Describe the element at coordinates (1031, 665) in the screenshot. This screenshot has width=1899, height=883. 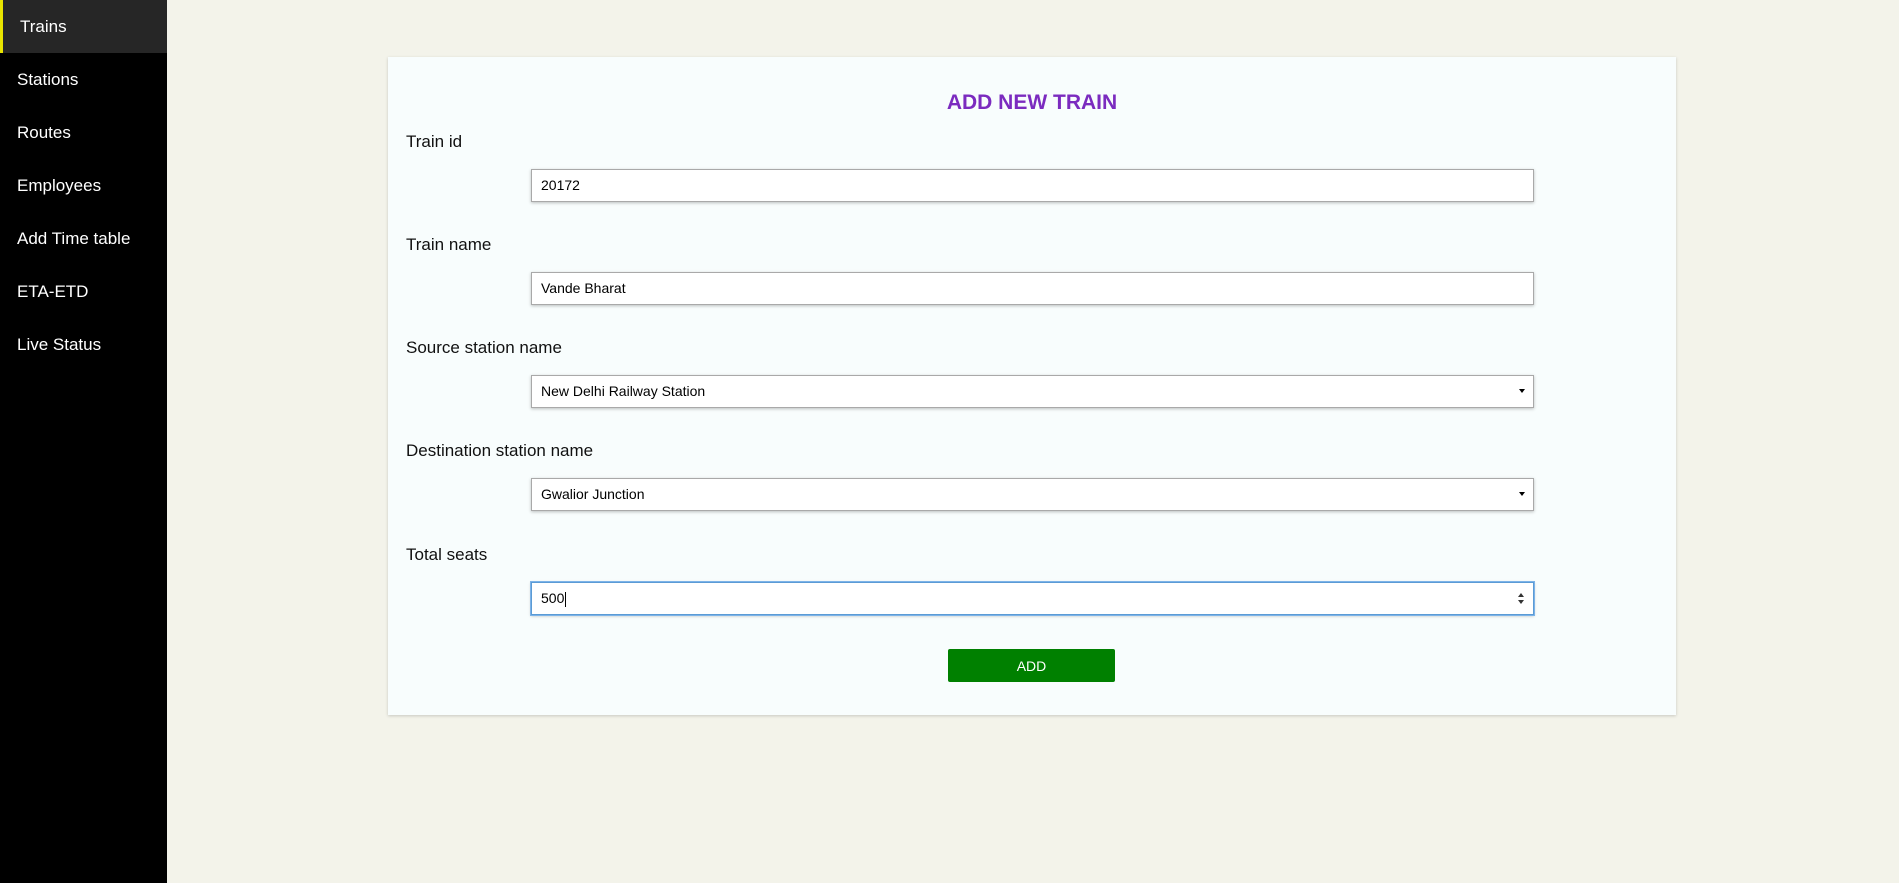
I see `add-button: ADD` at that location.